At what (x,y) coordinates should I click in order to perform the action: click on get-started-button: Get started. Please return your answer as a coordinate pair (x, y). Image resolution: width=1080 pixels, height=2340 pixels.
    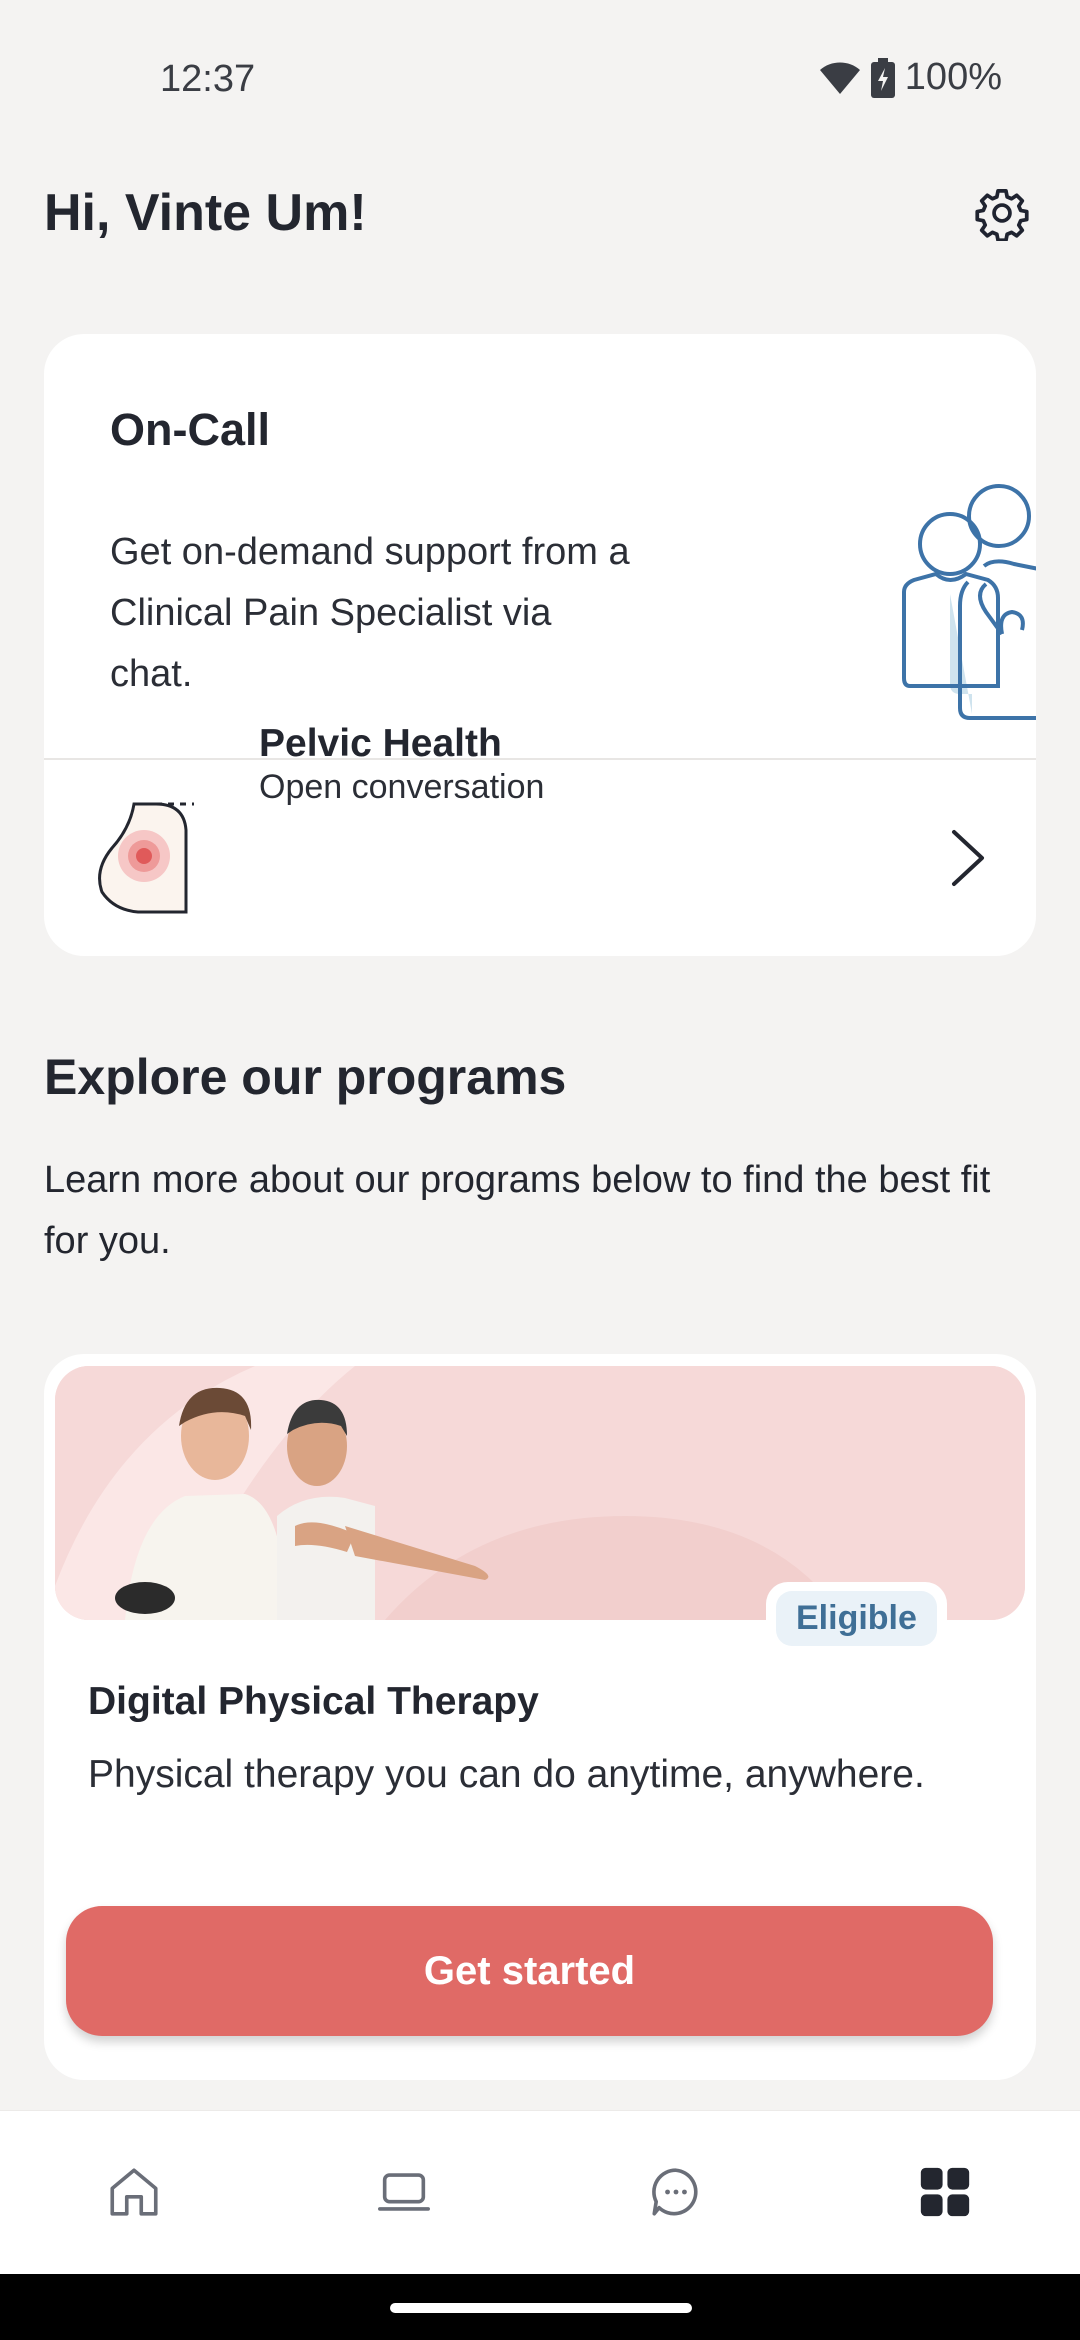
    Looking at the image, I should click on (529, 1971).